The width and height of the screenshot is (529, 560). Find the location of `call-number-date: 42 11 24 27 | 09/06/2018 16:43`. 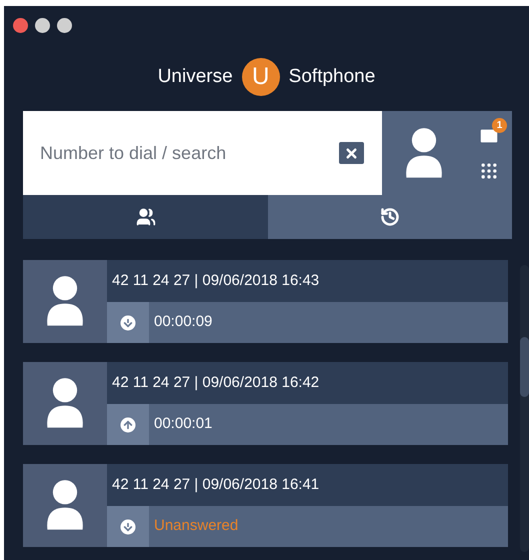

call-number-date: 42 11 24 27 | 09/06/2018 16:43 is located at coordinates (216, 280).